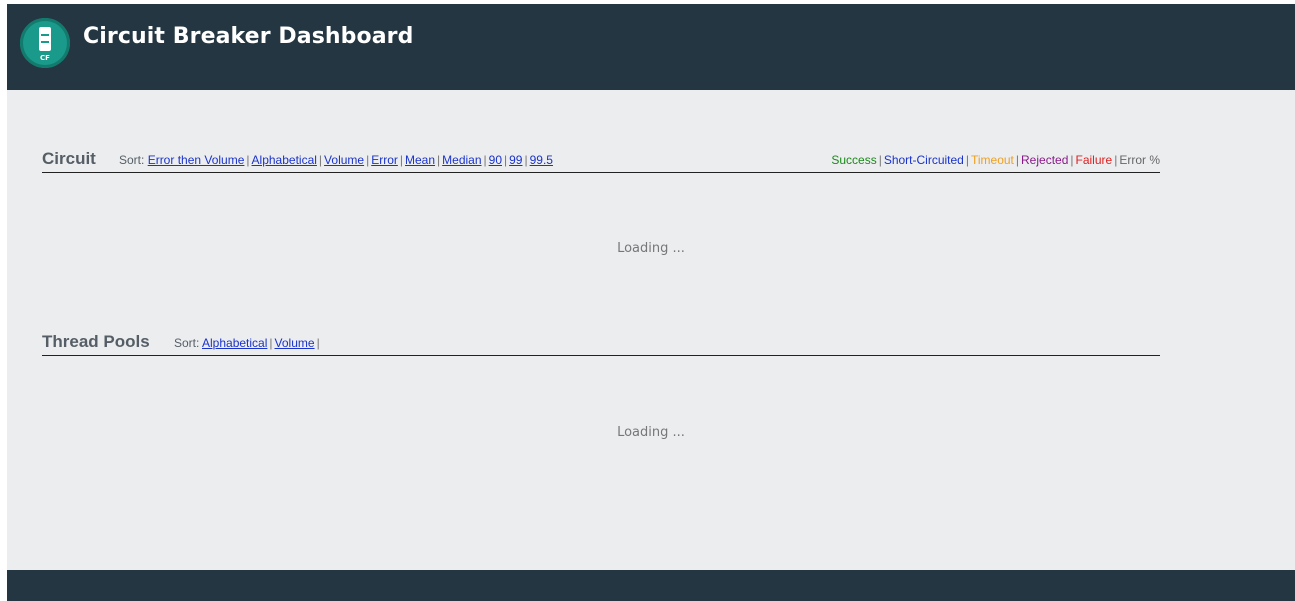 This screenshot has height=601, width=1295. I want to click on pool-sort-volume-link: Volume, so click(295, 343).